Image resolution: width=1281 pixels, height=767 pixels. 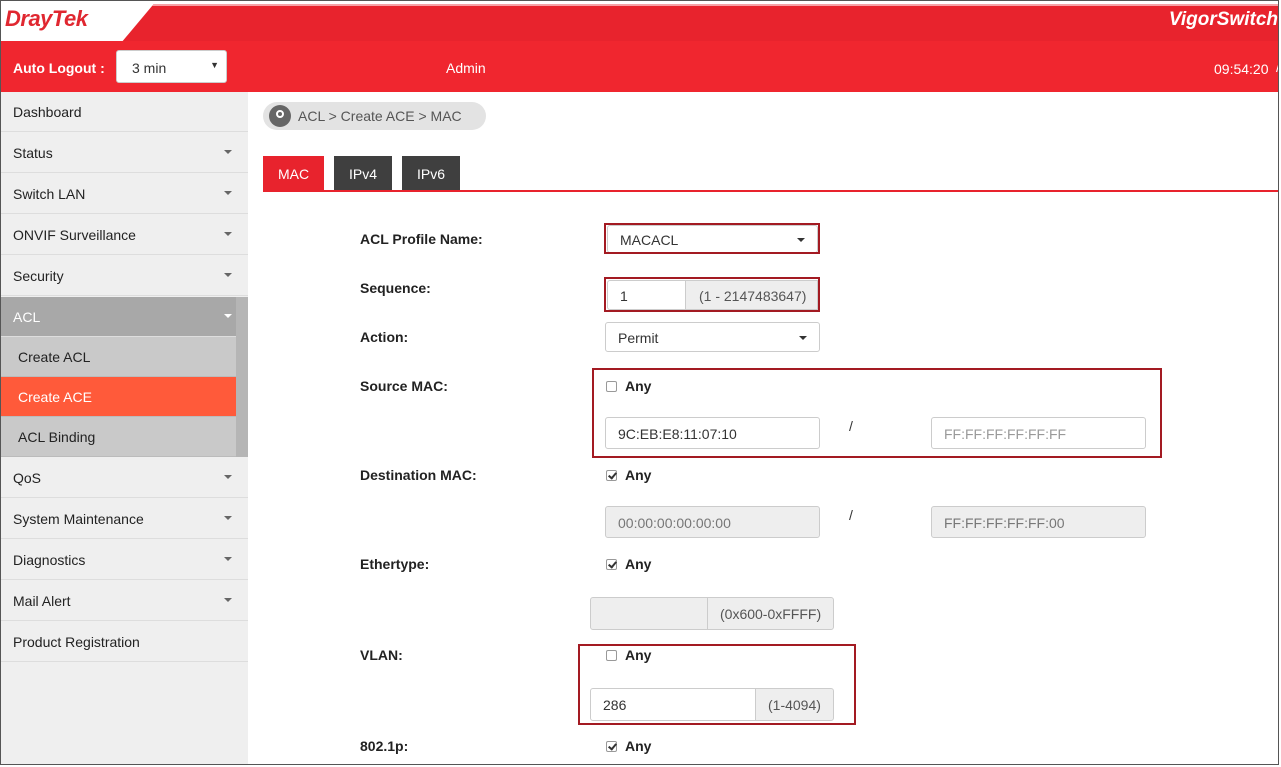 What do you see at coordinates (770, 191) in the screenshot?
I see `tab-underline` at bounding box center [770, 191].